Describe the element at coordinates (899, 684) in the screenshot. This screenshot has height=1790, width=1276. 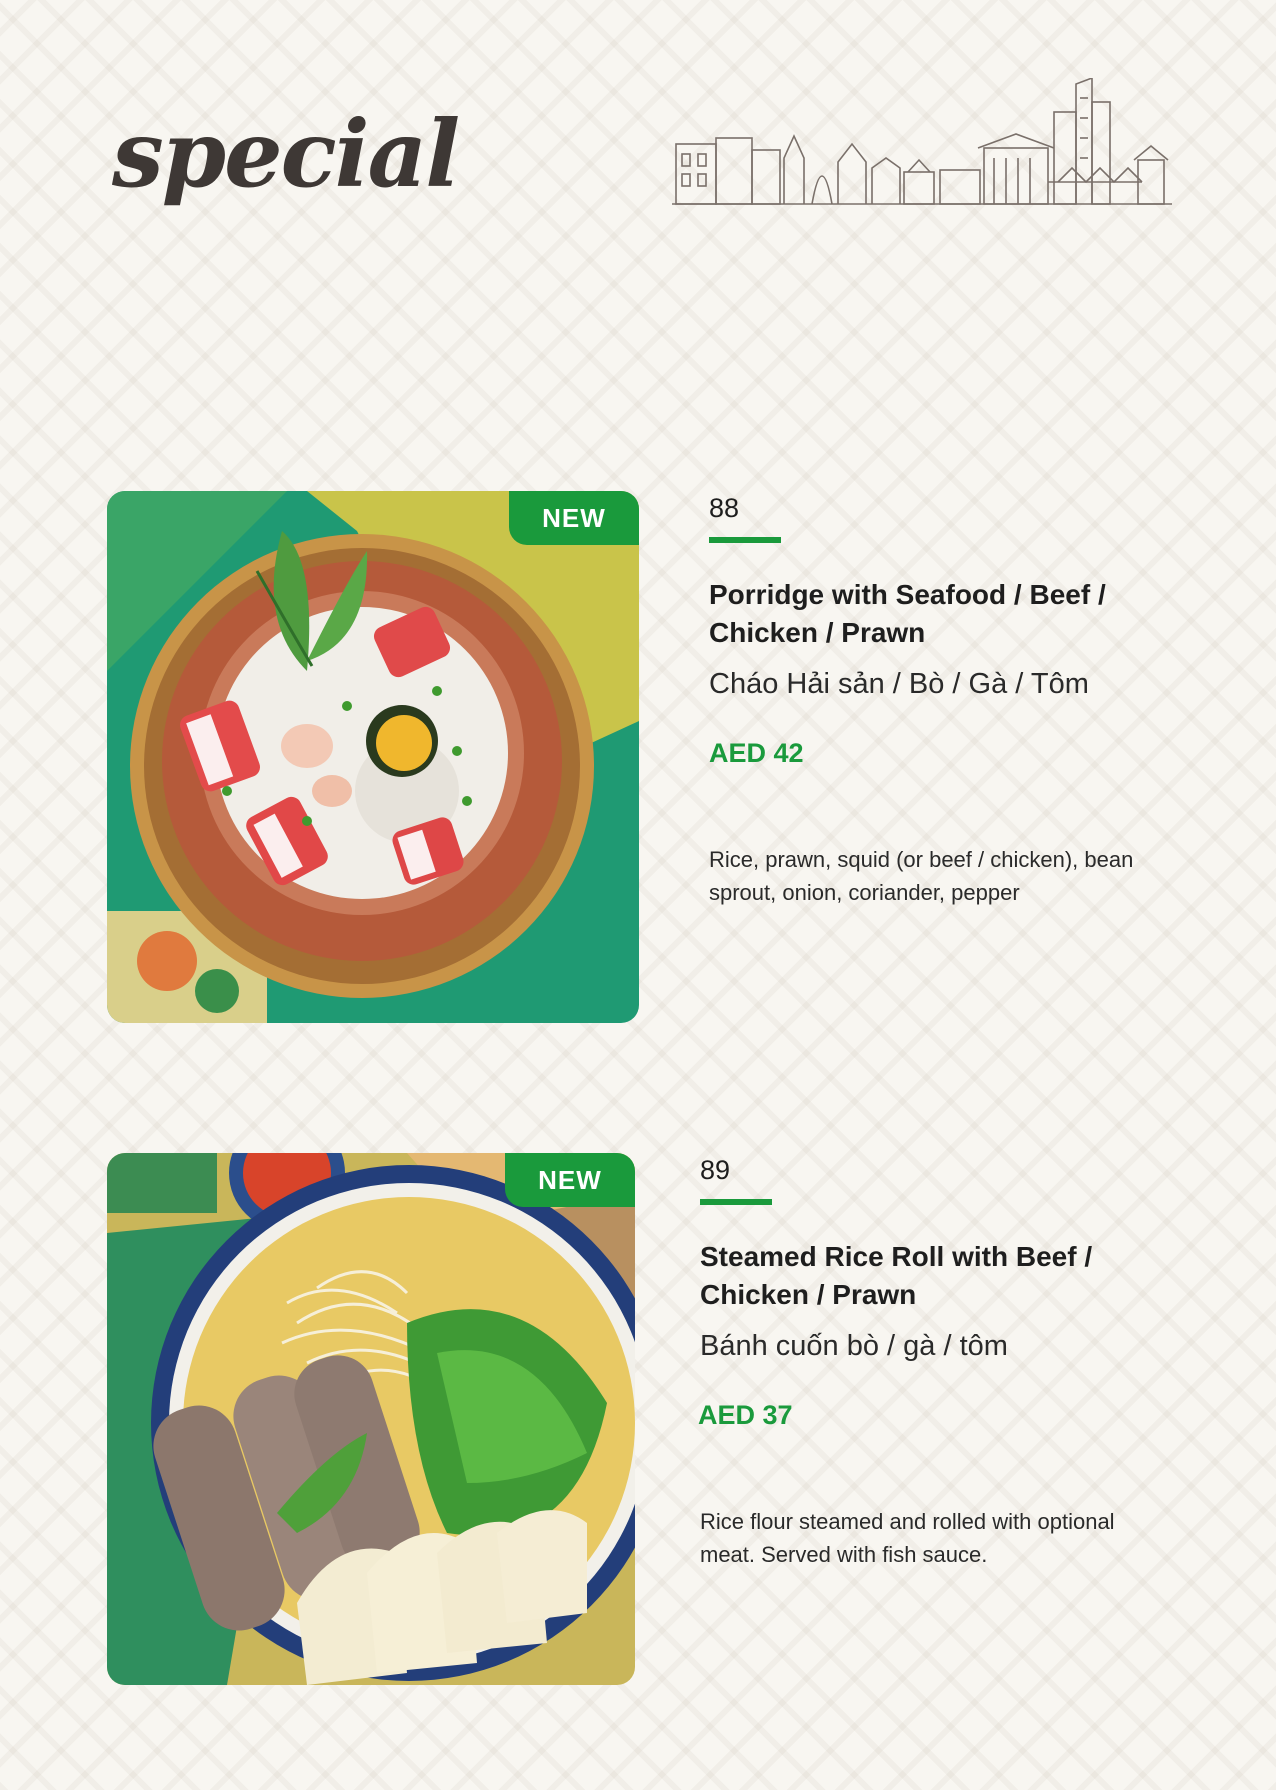
I see `item-vietnamese-name: Cháo Hải sản / Bò / Gà / Tôm` at that location.